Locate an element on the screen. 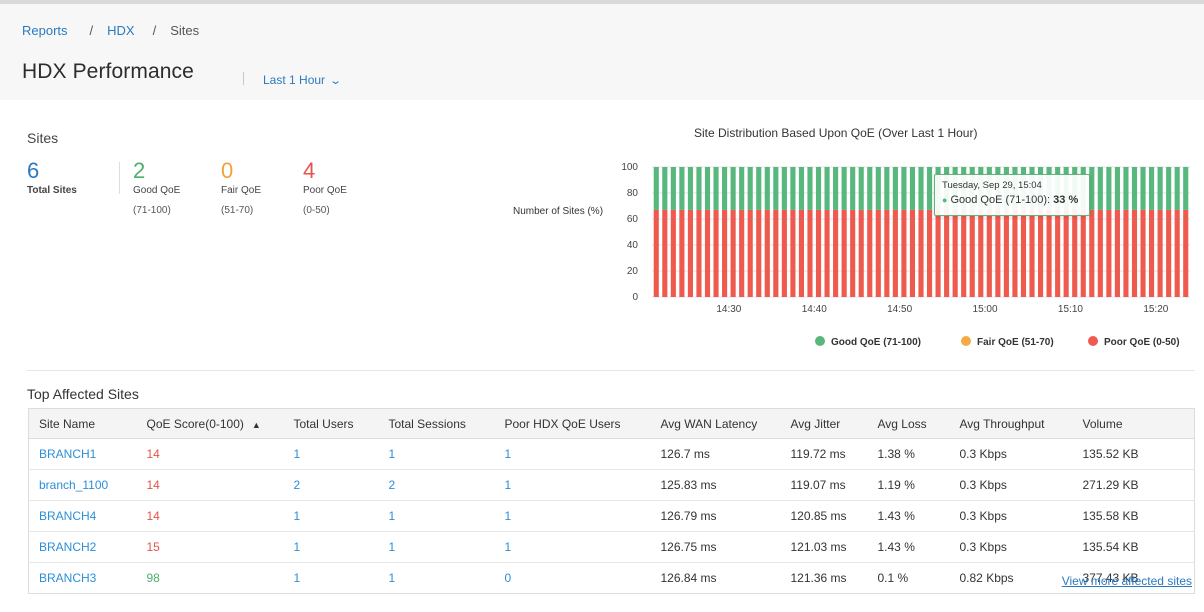 This screenshot has width=1204, height=612. avg-jitter-cell: 121.36 ms is located at coordinates (818, 578).